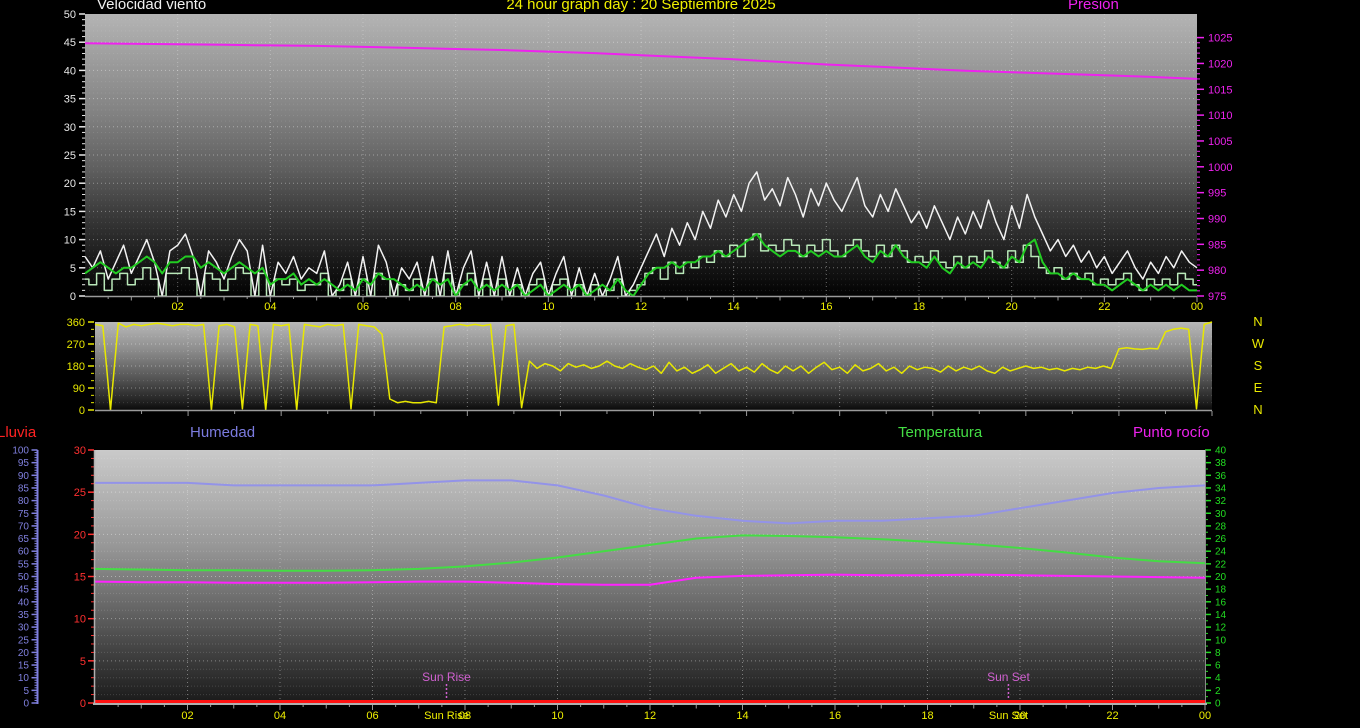 Image resolution: width=1360 pixels, height=728 pixels. I want to click on temp-axis-label: 4, so click(1218, 678).